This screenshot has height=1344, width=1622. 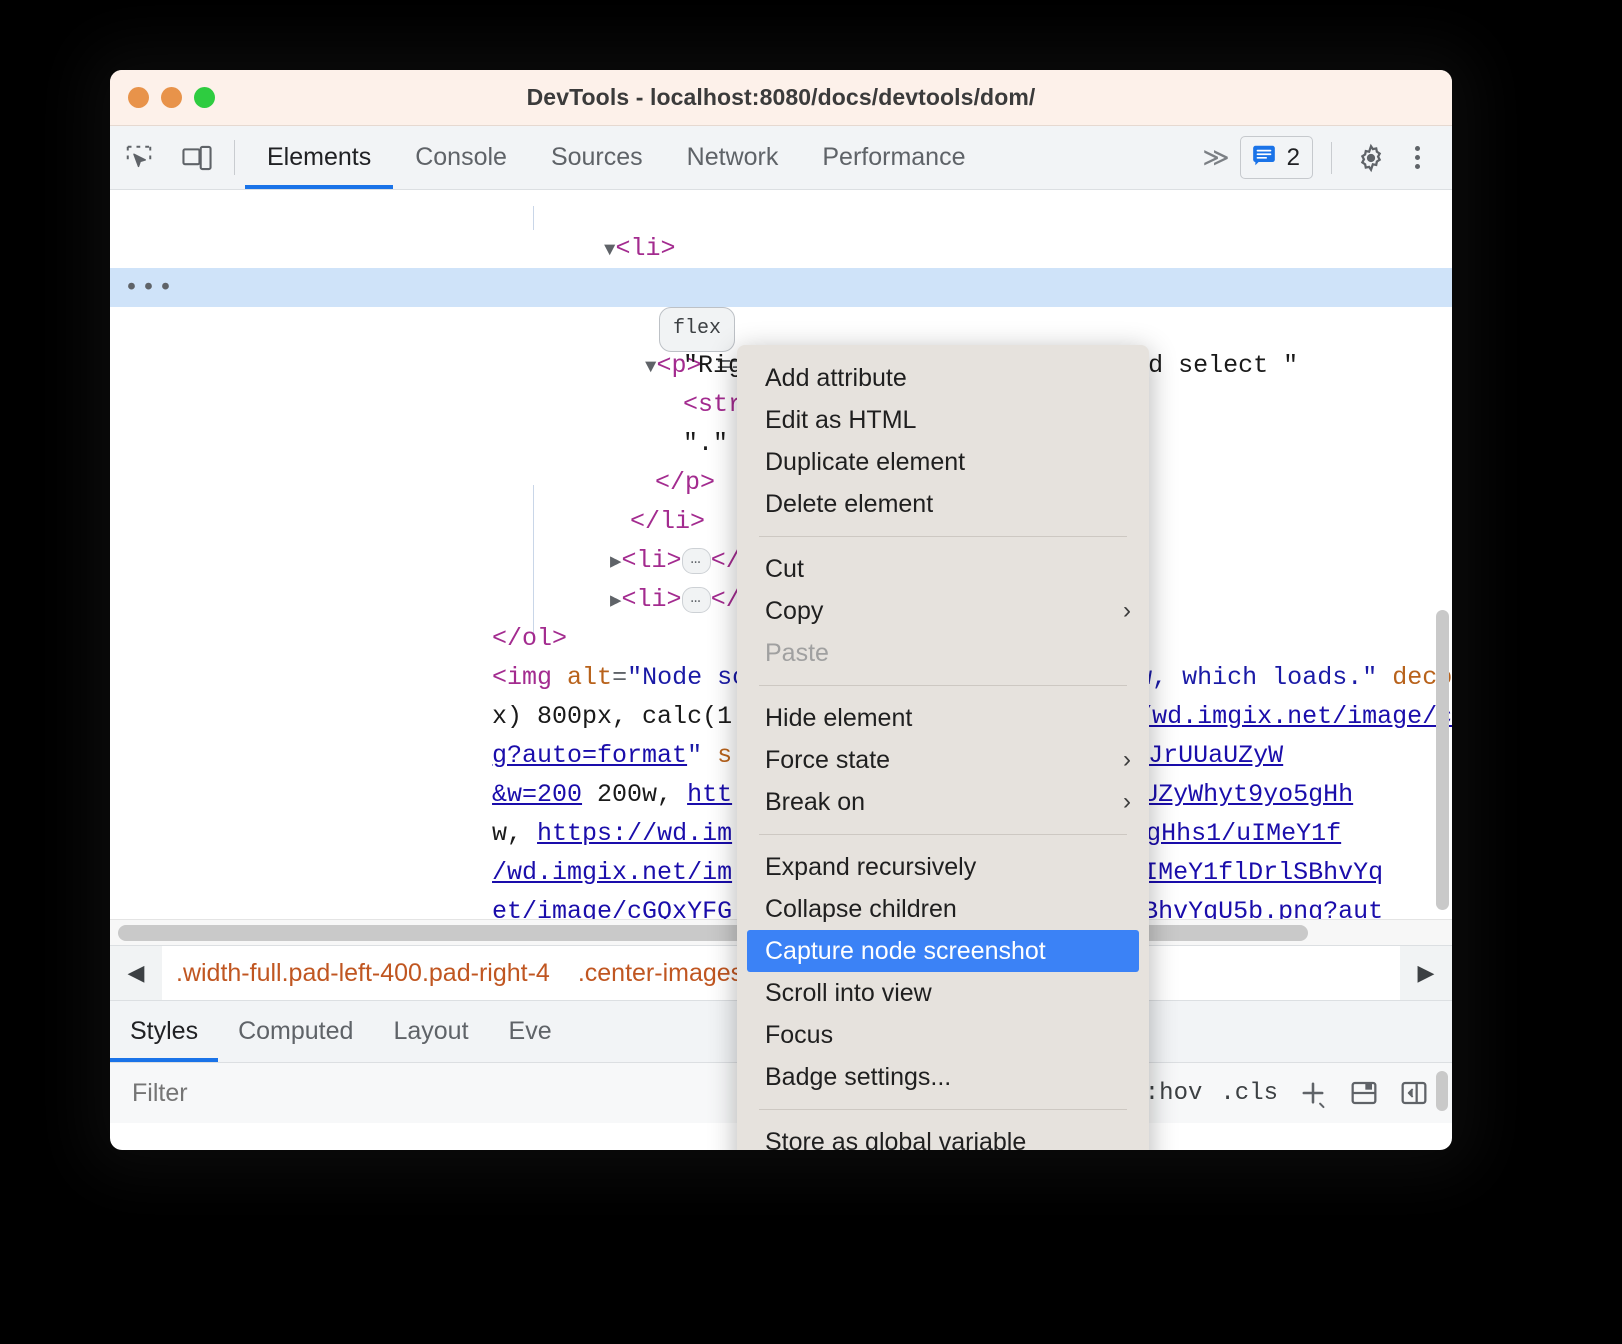 I want to click on gear-icon, so click(x=1371, y=158).